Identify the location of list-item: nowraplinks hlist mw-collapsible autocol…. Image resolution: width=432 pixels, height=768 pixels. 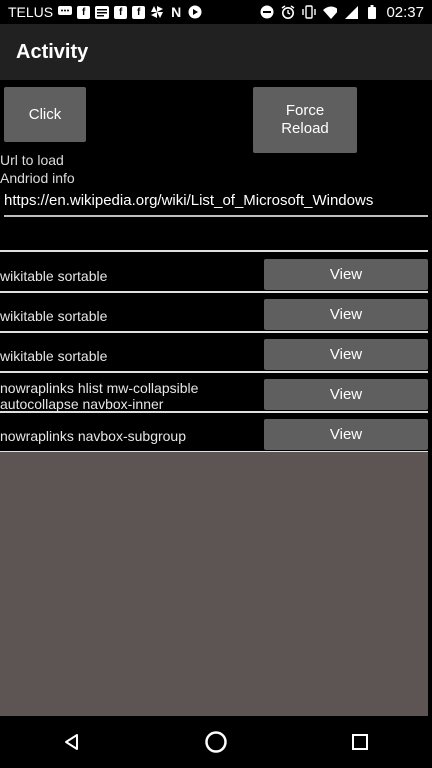
(214, 397).